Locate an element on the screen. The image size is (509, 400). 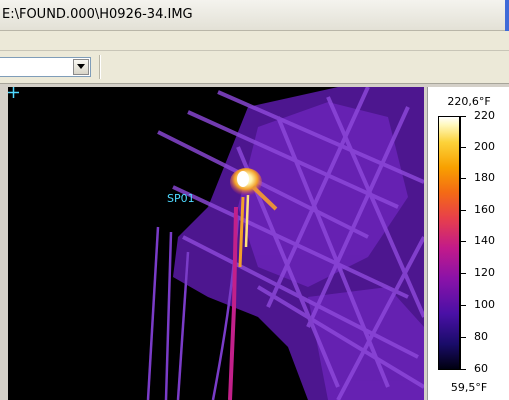
toolbar is located at coordinates (254, 67).